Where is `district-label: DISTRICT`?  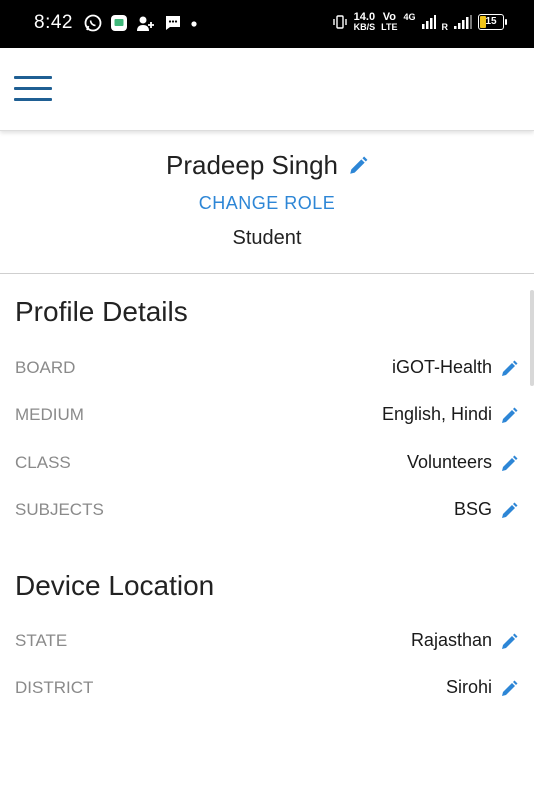
district-label: DISTRICT is located at coordinates (54, 687).